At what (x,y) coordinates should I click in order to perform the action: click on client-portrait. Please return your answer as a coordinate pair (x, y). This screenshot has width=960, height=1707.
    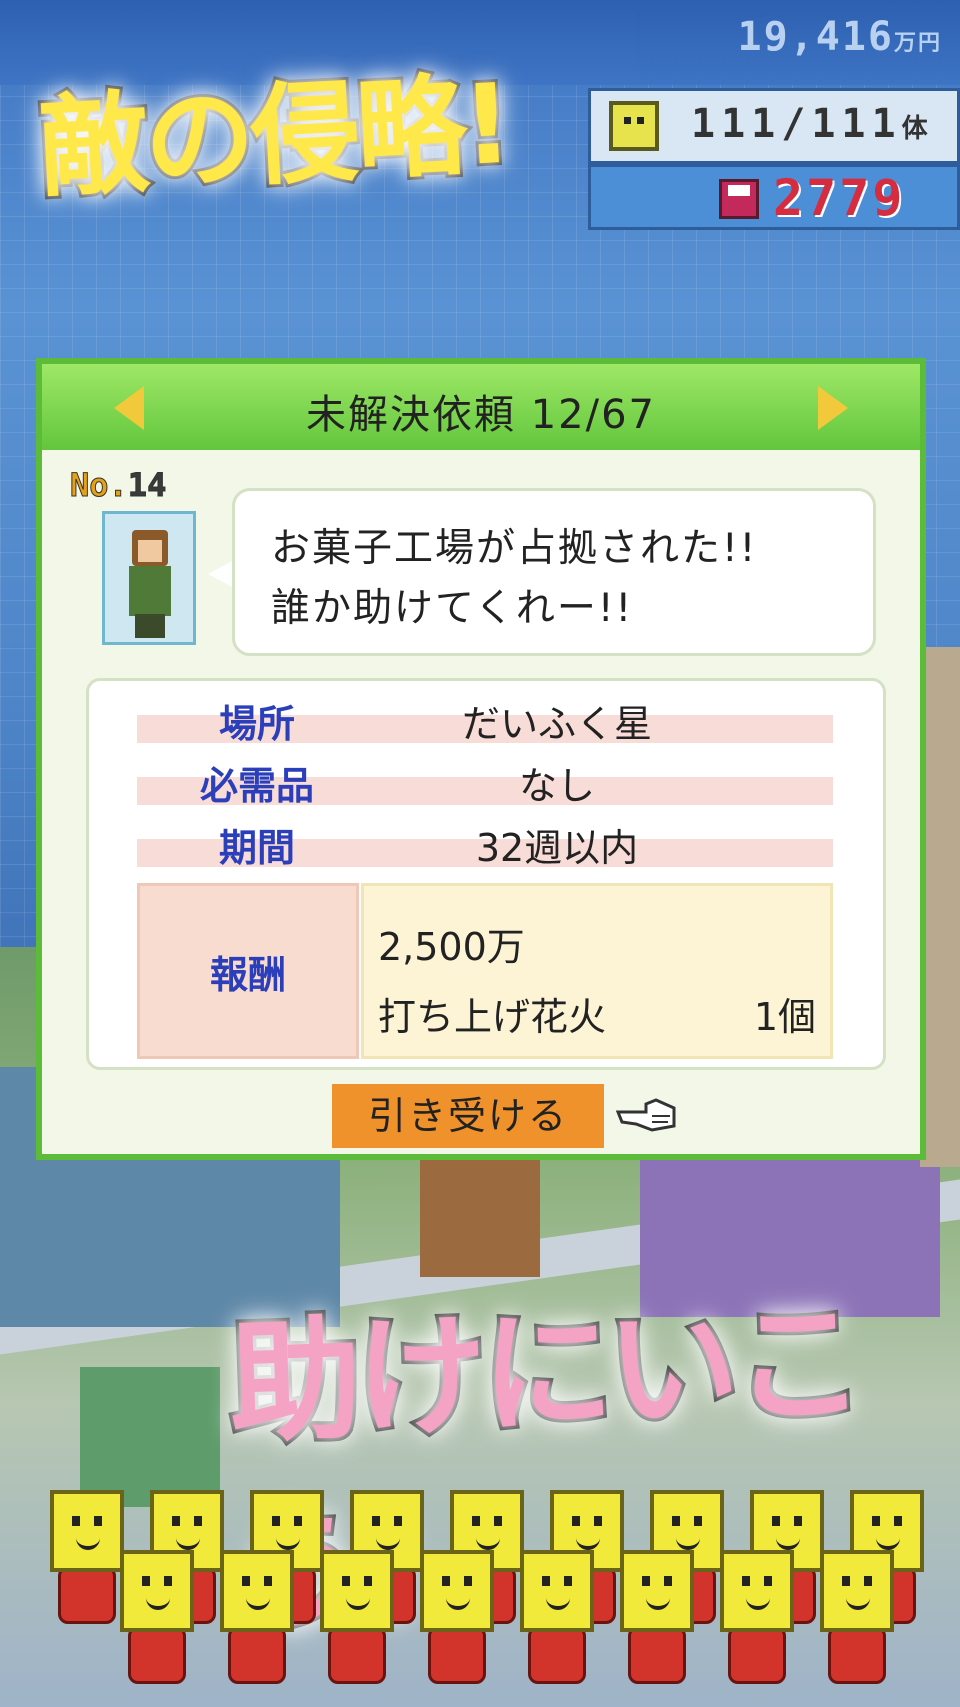
    Looking at the image, I should click on (149, 578).